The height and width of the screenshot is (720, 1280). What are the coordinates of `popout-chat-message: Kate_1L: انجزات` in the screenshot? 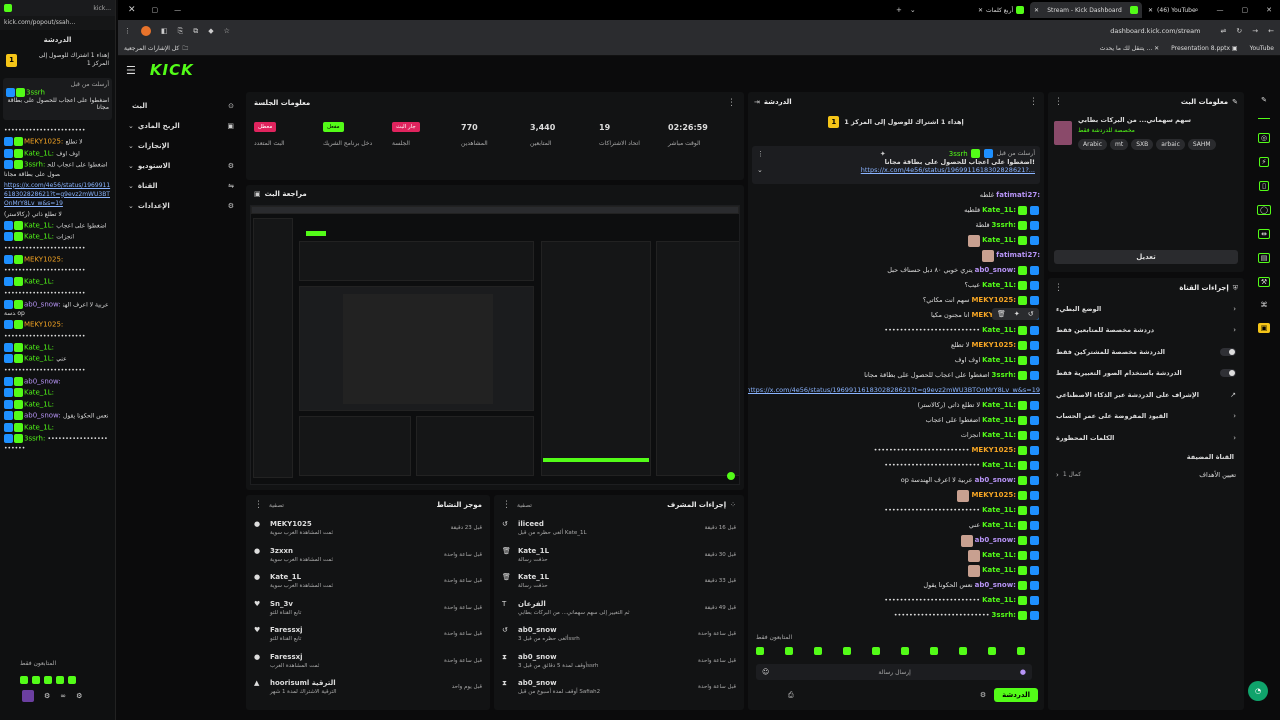 It's located at (57, 237).